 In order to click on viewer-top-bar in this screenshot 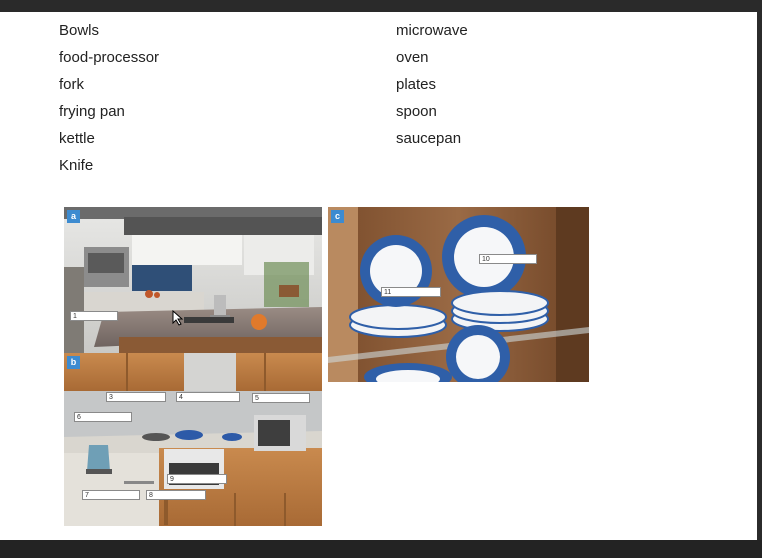, I will do `click(381, 6)`.